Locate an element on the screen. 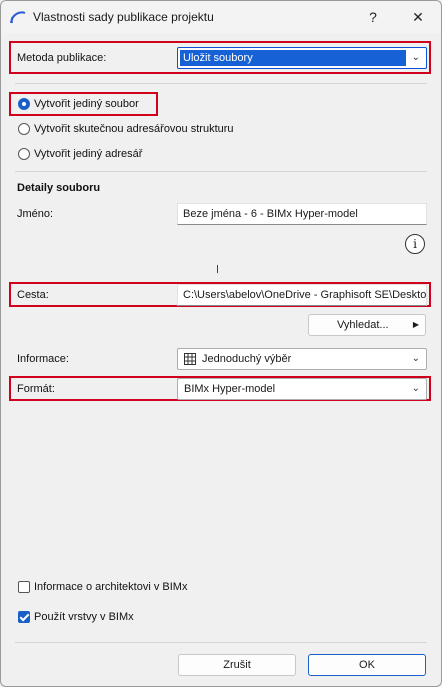  info-dropdown: Jednoduchý výběr ⌄ is located at coordinates (302, 359).